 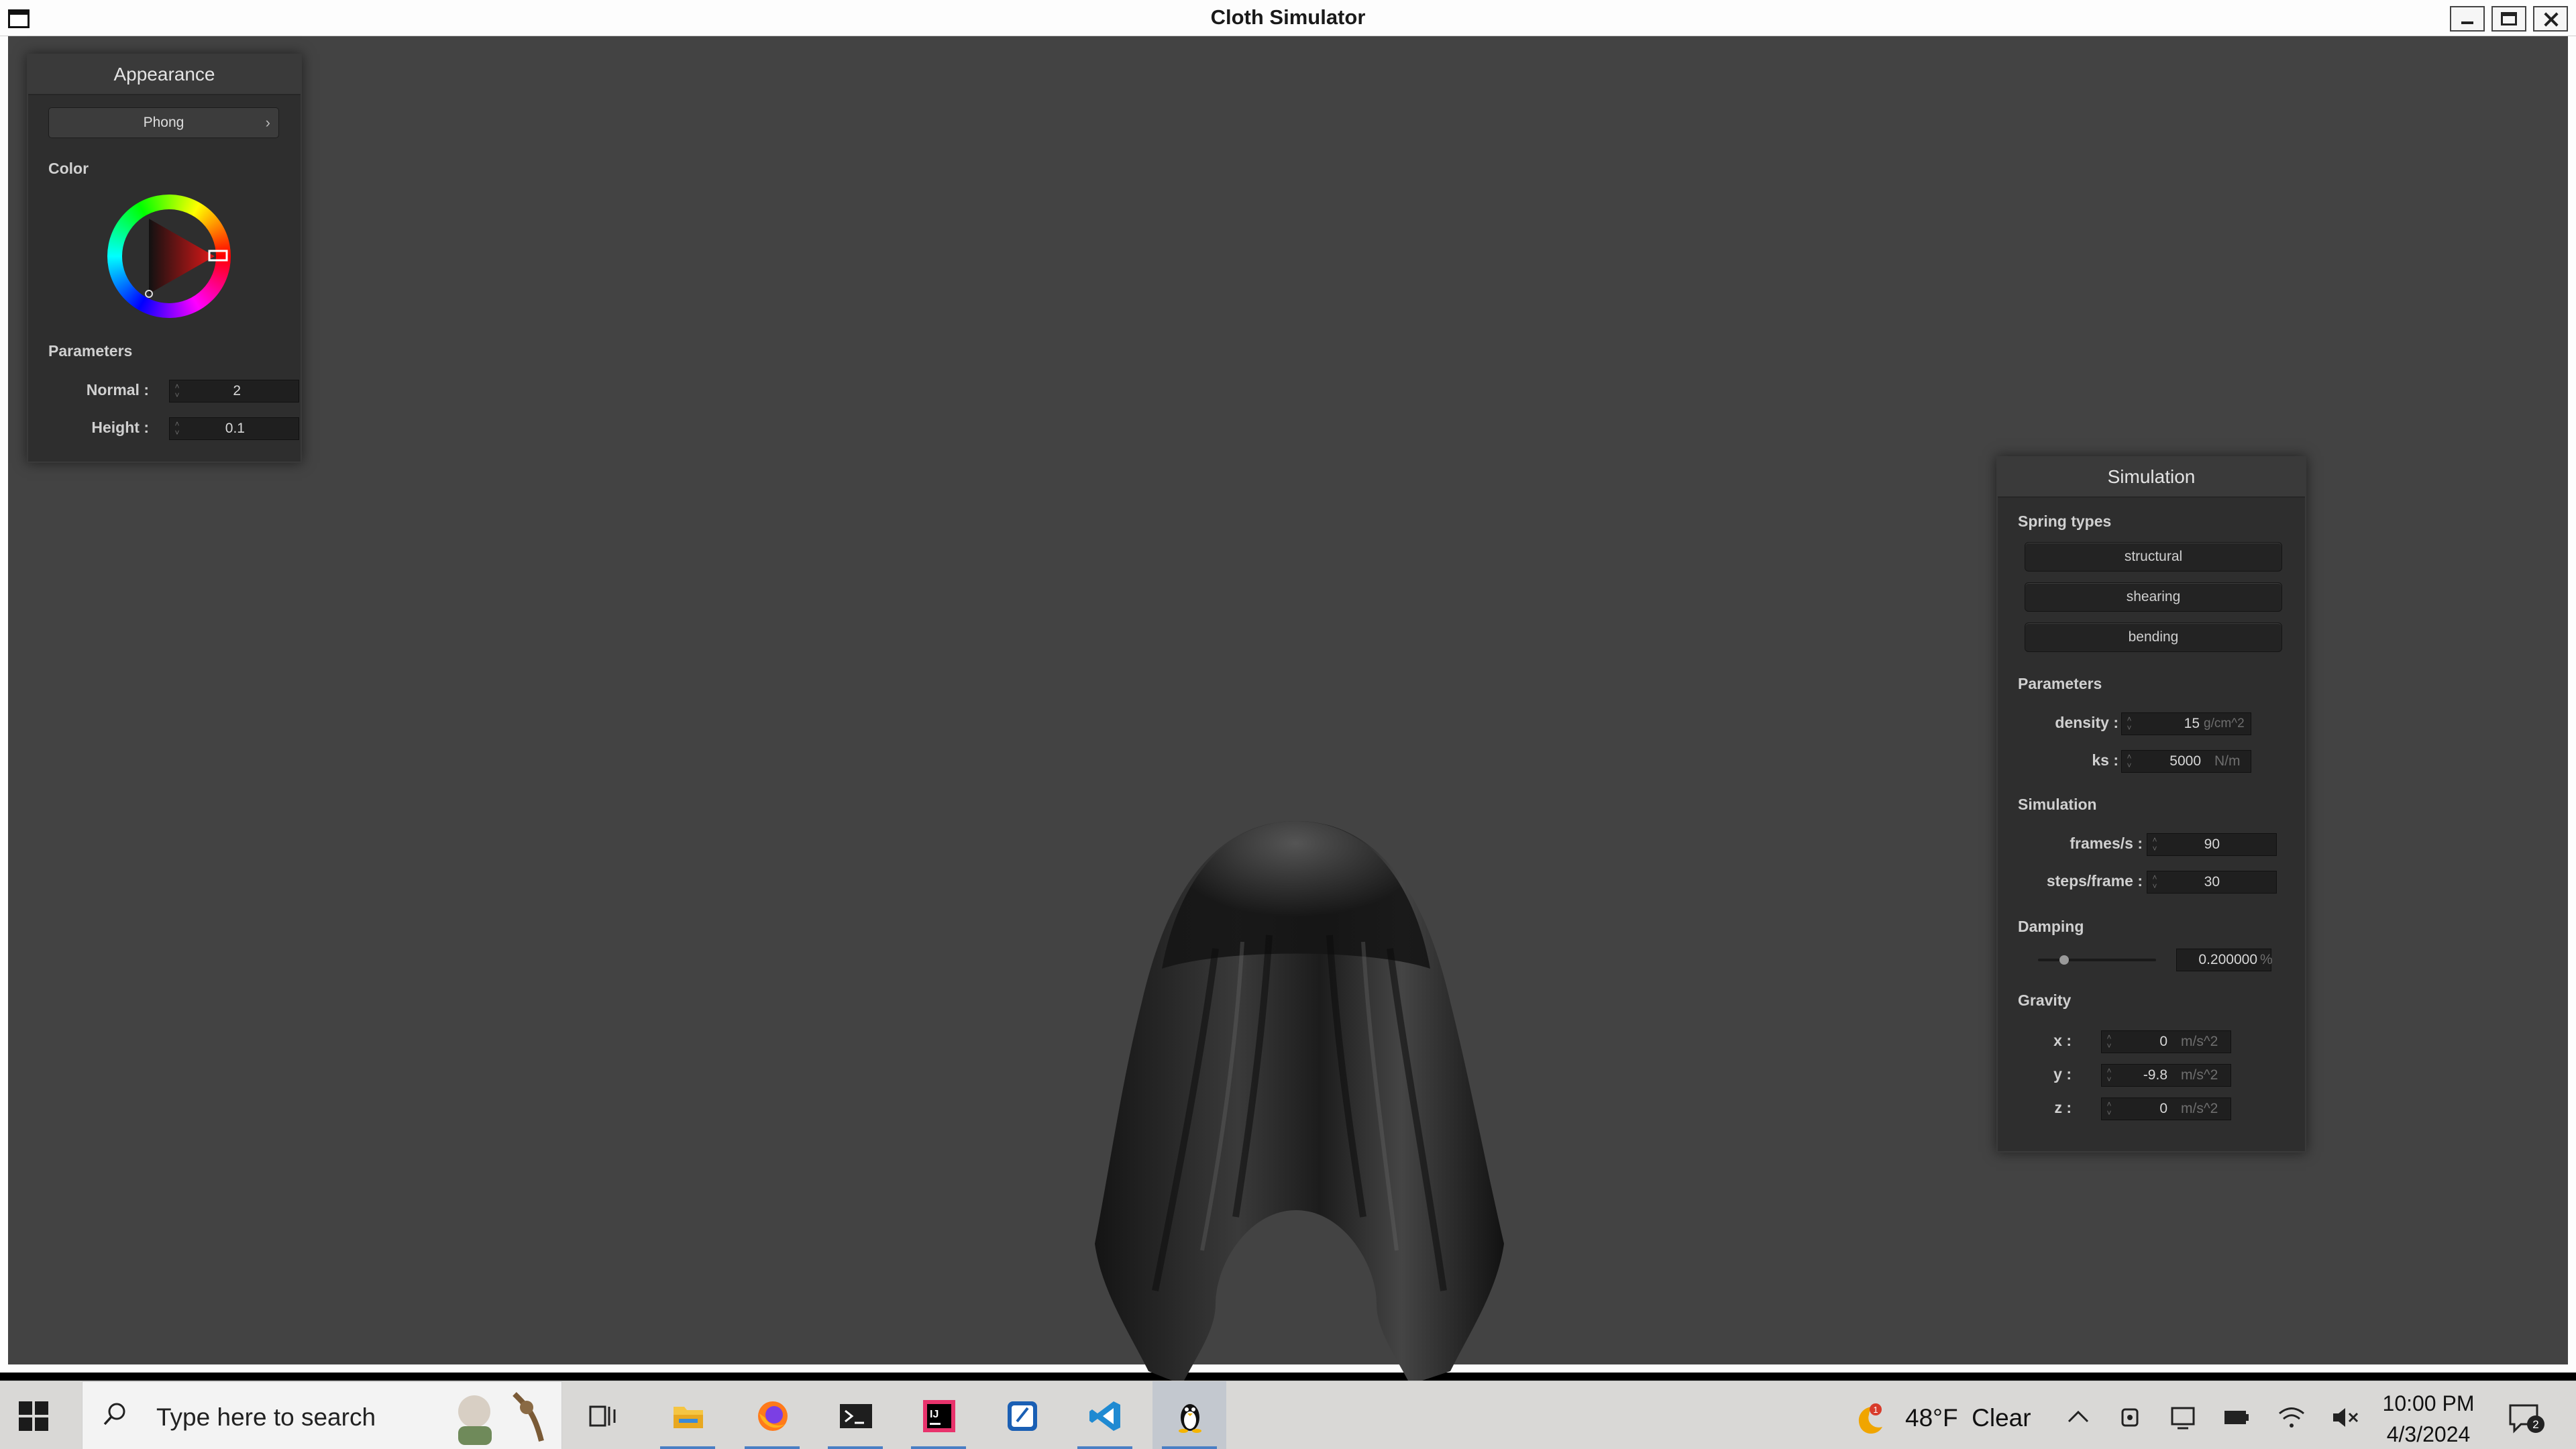 I want to click on gravity-label: Gravity, so click(x=2045, y=1000).